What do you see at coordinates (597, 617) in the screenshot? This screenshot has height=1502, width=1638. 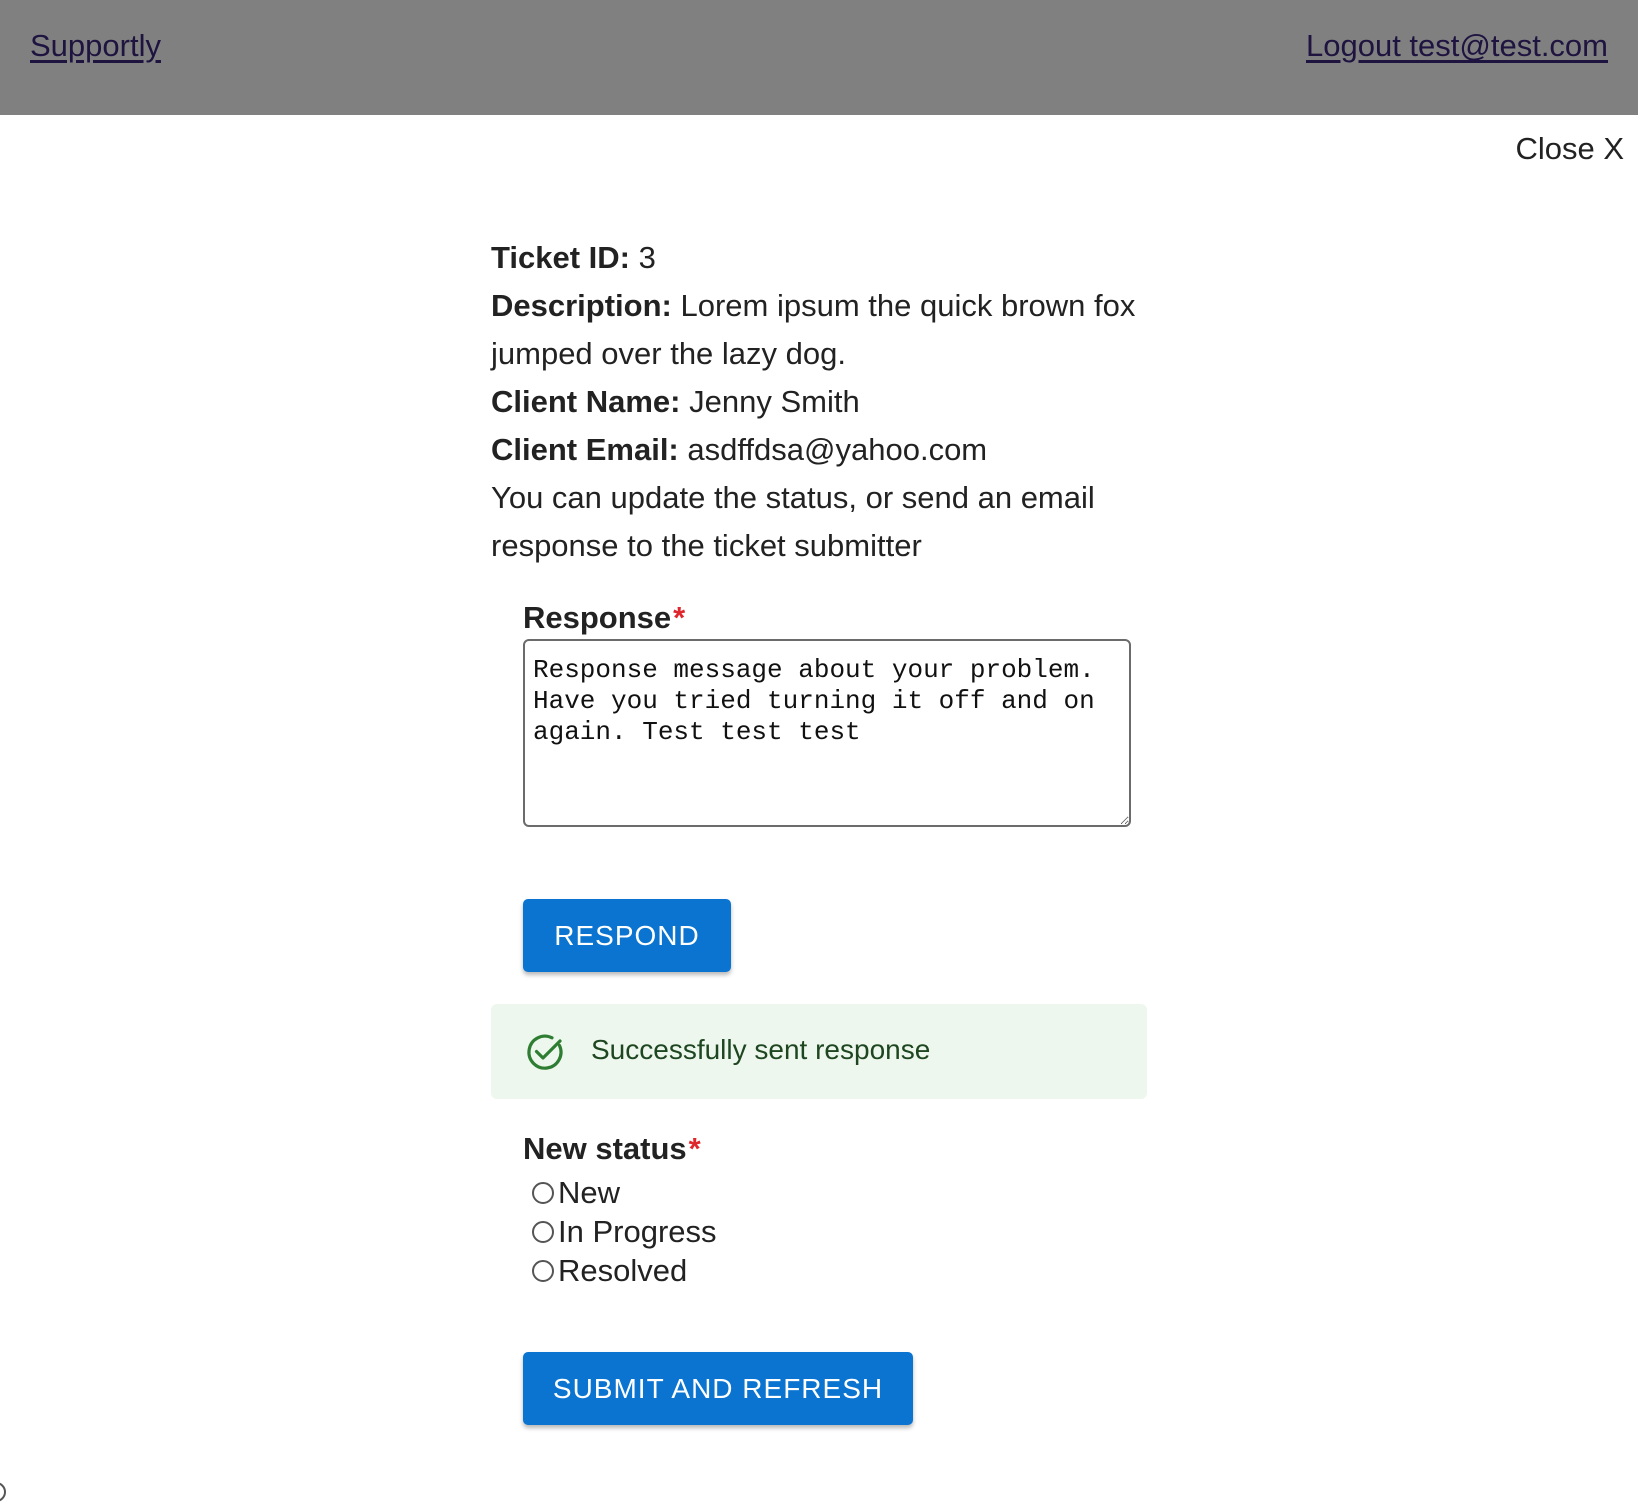 I see `response-label-text: Response` at bounding box center [597, 617].